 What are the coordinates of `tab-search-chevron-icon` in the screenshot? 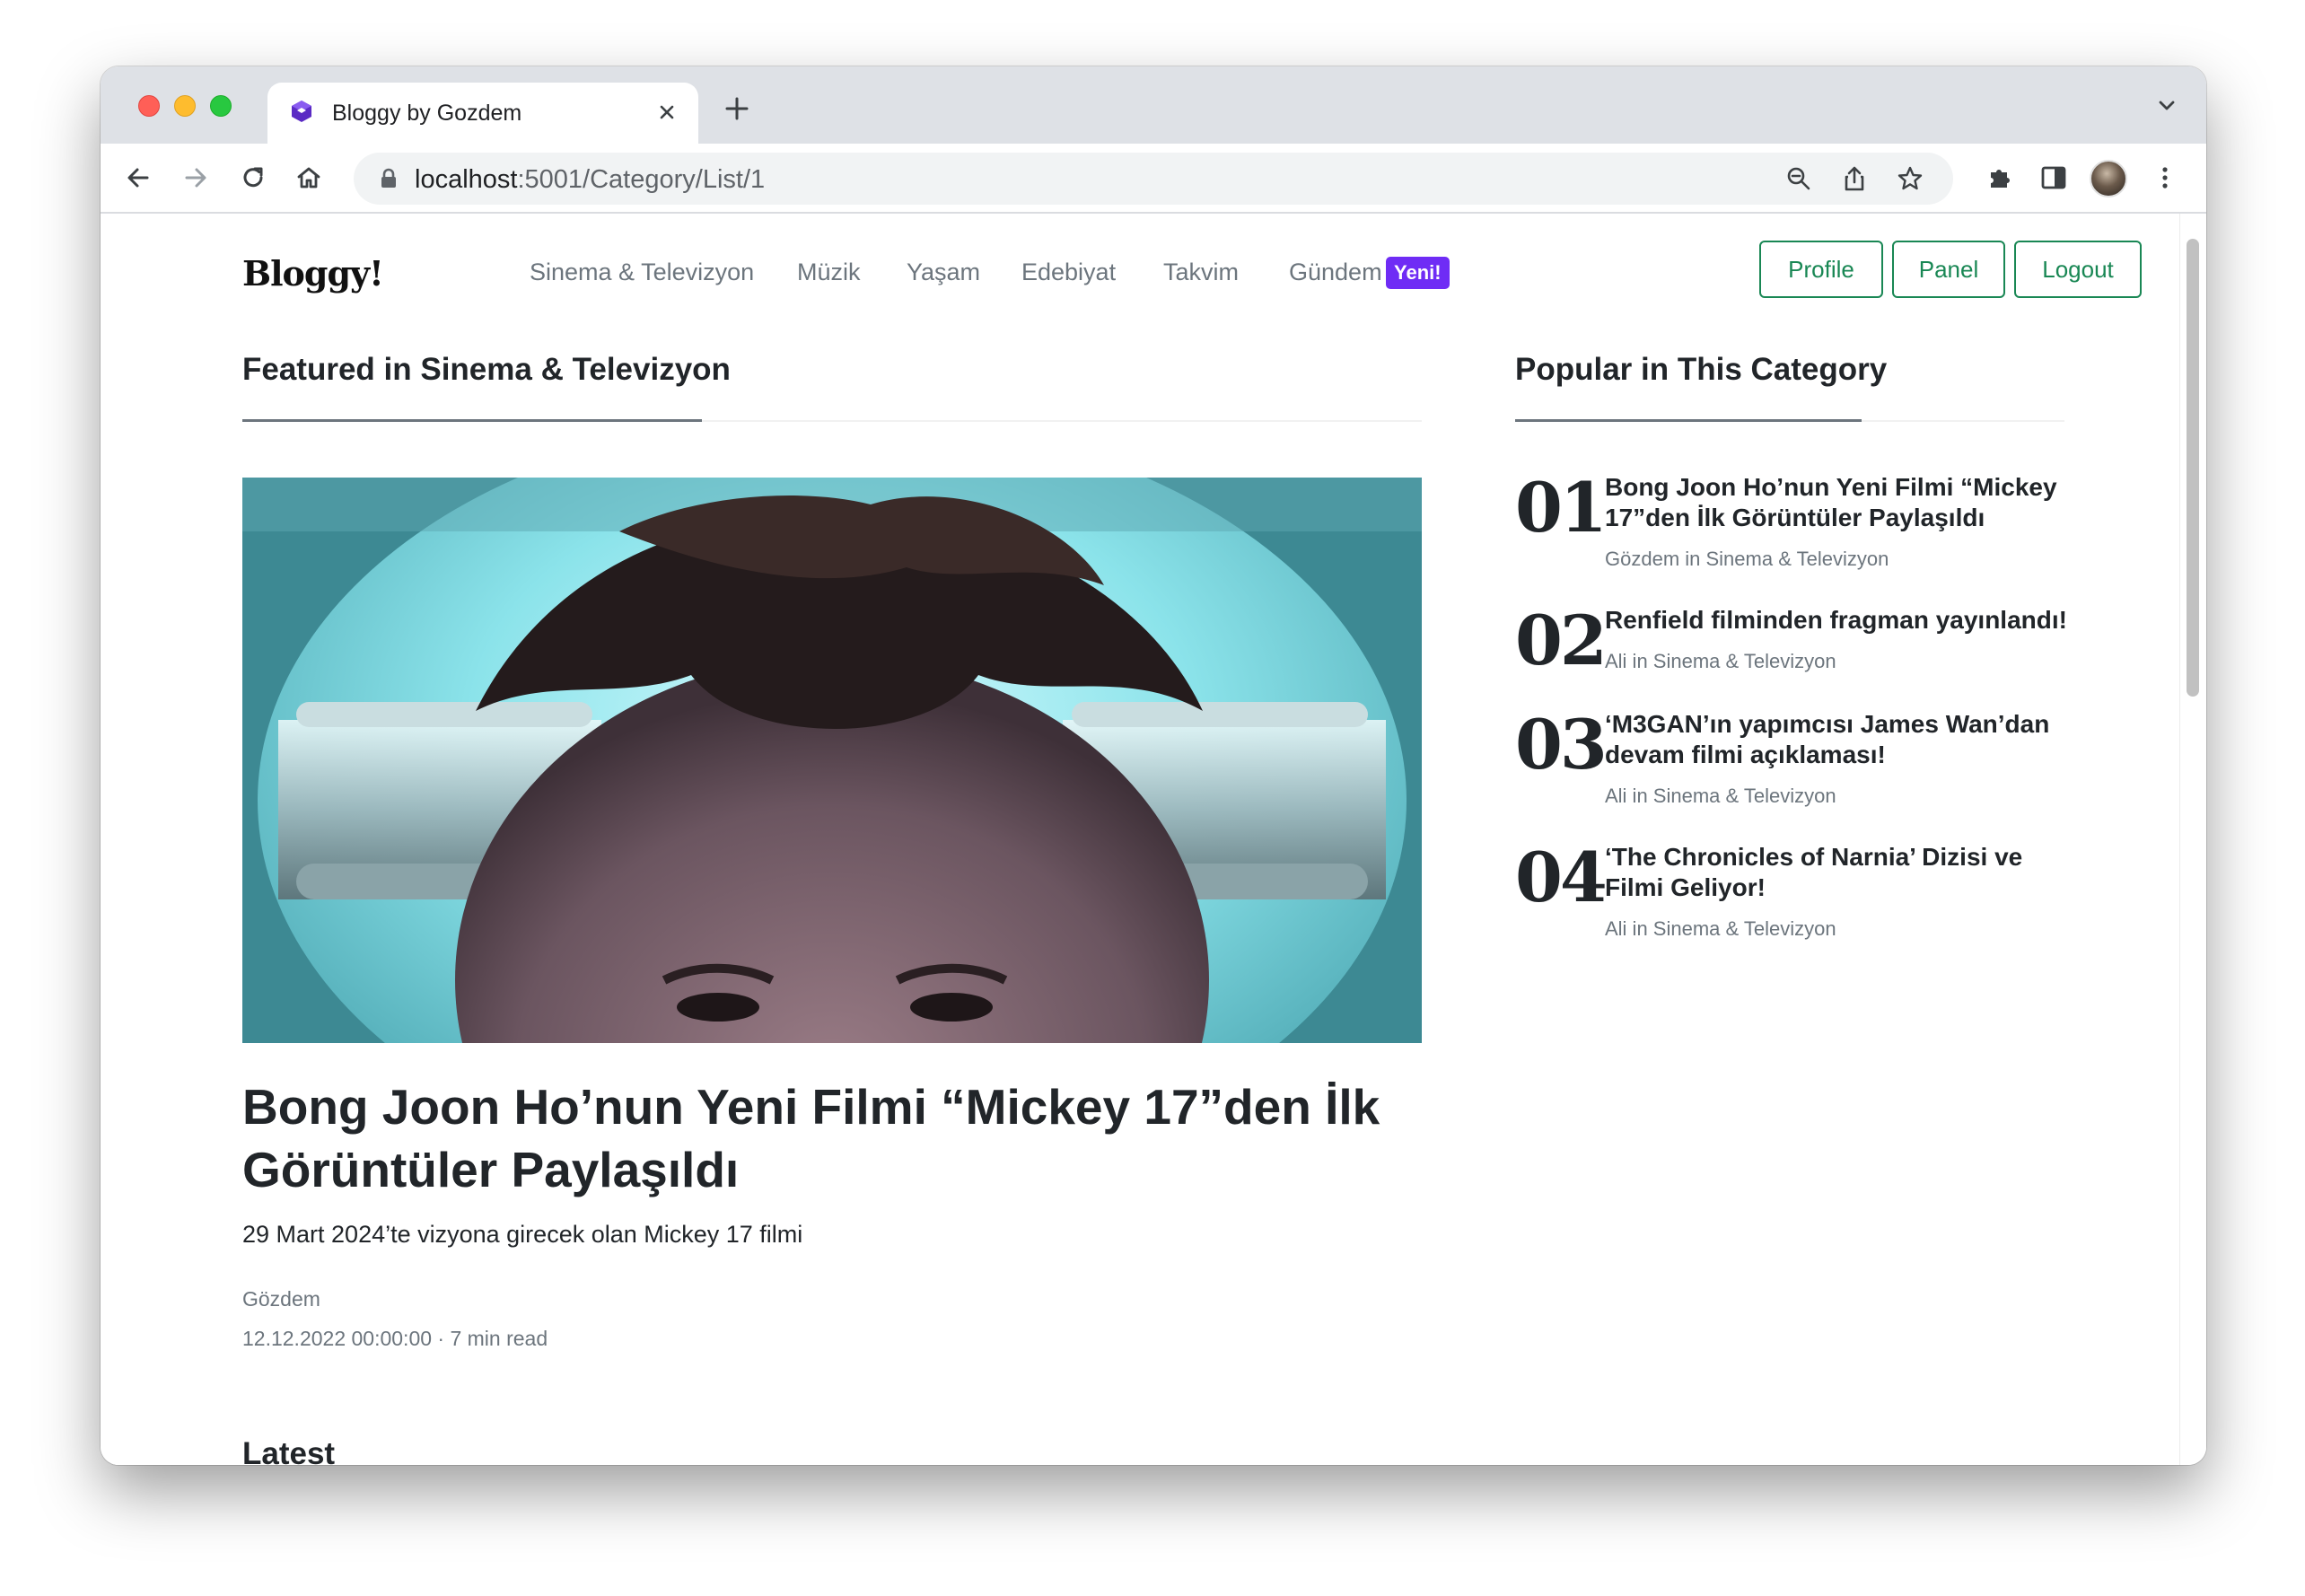 It's located at (2166, 105).